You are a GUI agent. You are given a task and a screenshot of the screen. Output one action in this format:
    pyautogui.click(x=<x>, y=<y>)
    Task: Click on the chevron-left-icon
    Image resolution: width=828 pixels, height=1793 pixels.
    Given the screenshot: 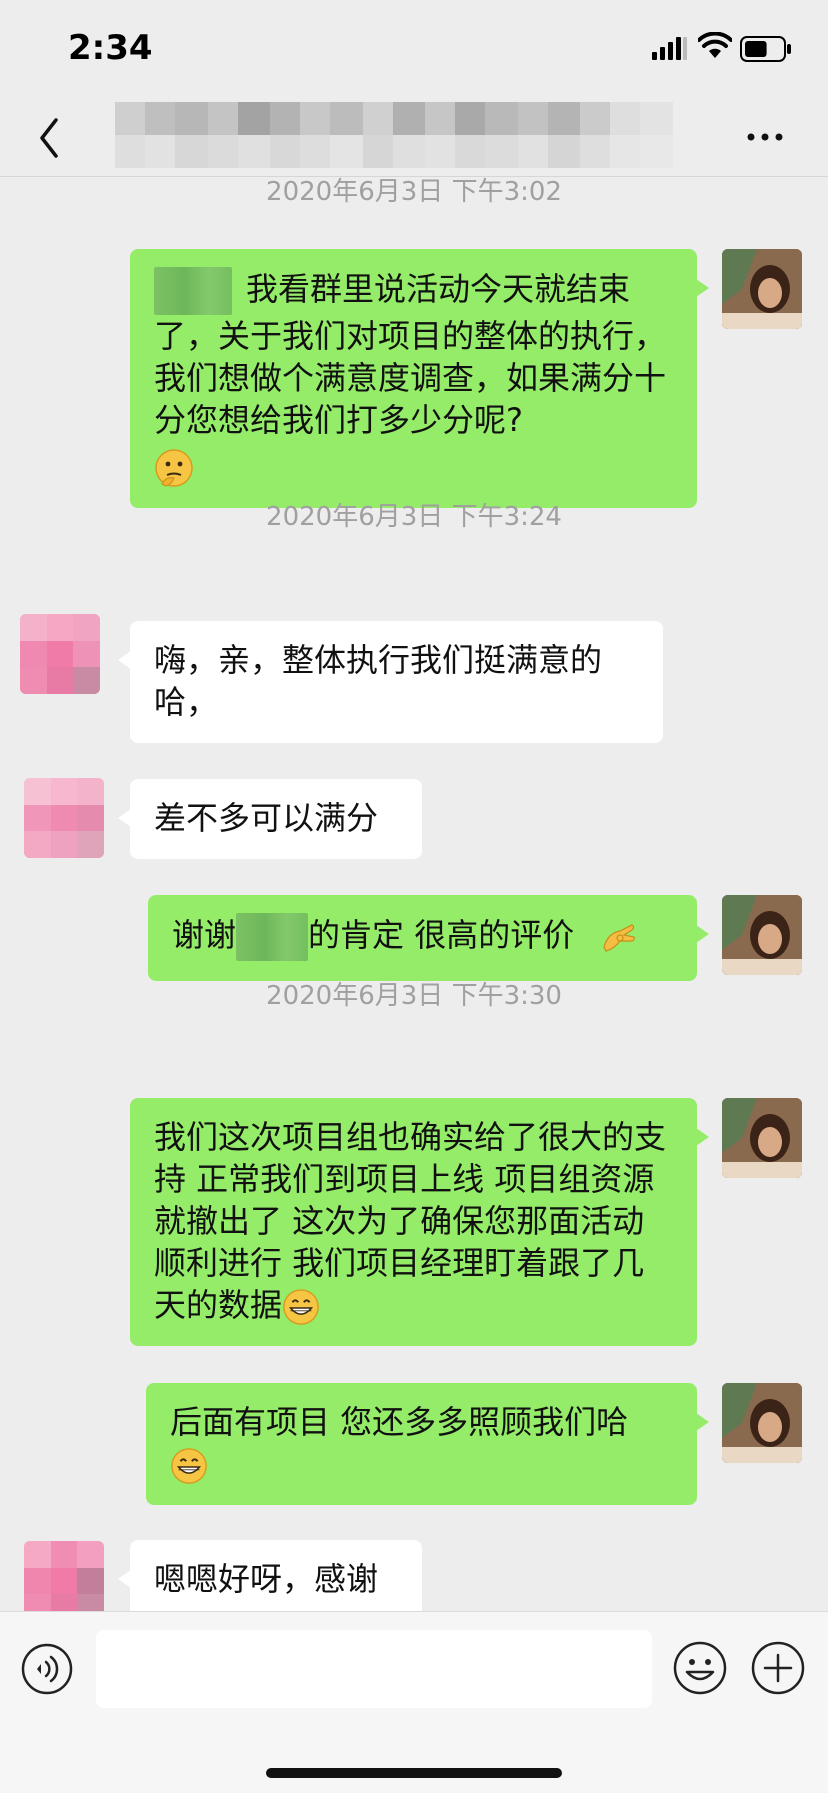 What is the action you would take?
    pyautogui.click(x=52, y=138)
    